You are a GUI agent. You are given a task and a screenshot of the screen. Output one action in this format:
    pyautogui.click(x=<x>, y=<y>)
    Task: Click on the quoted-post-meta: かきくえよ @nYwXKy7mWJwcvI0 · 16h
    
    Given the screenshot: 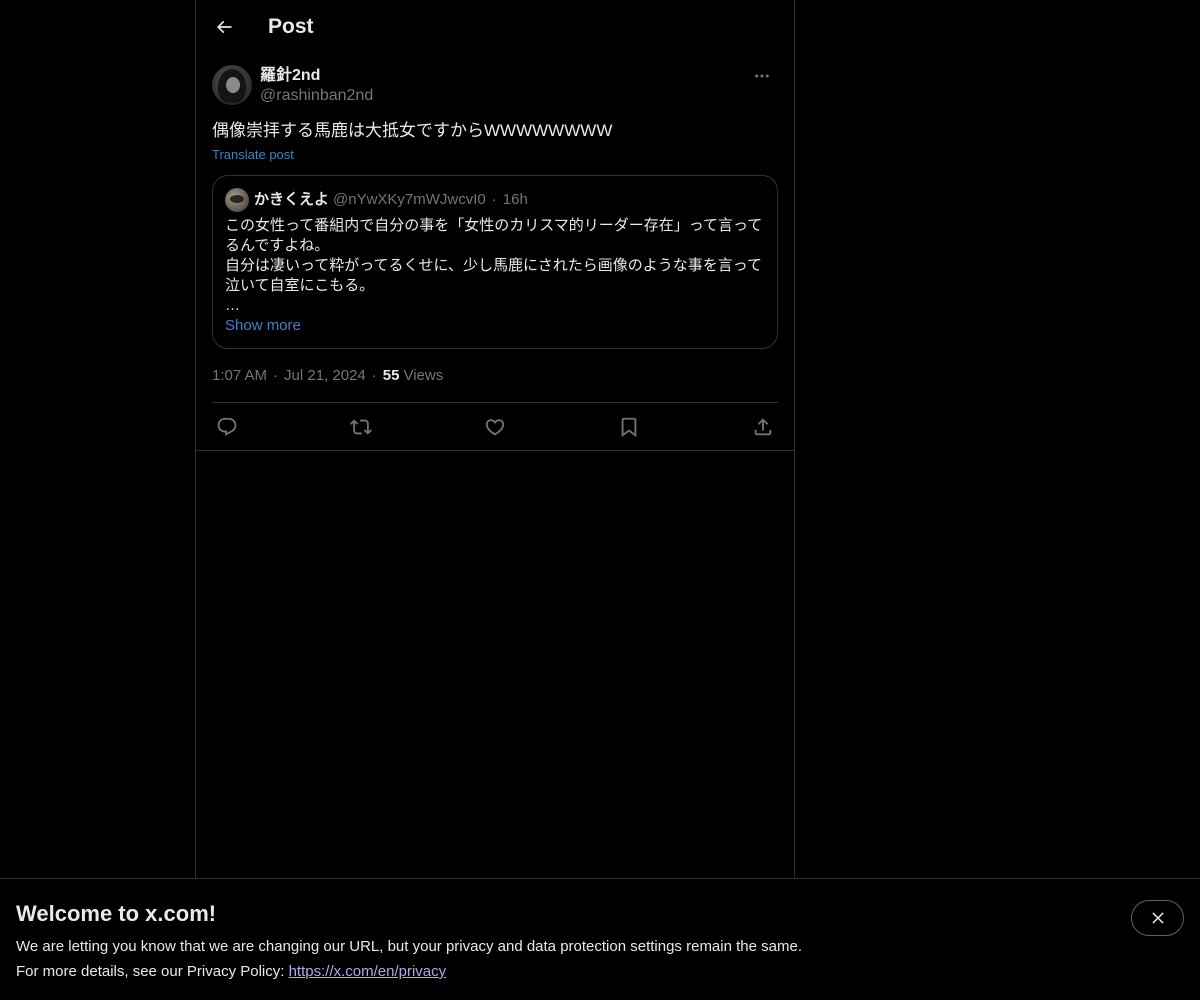 What is the action you would take?
    pyautogui.click(x=391, y=200)
    